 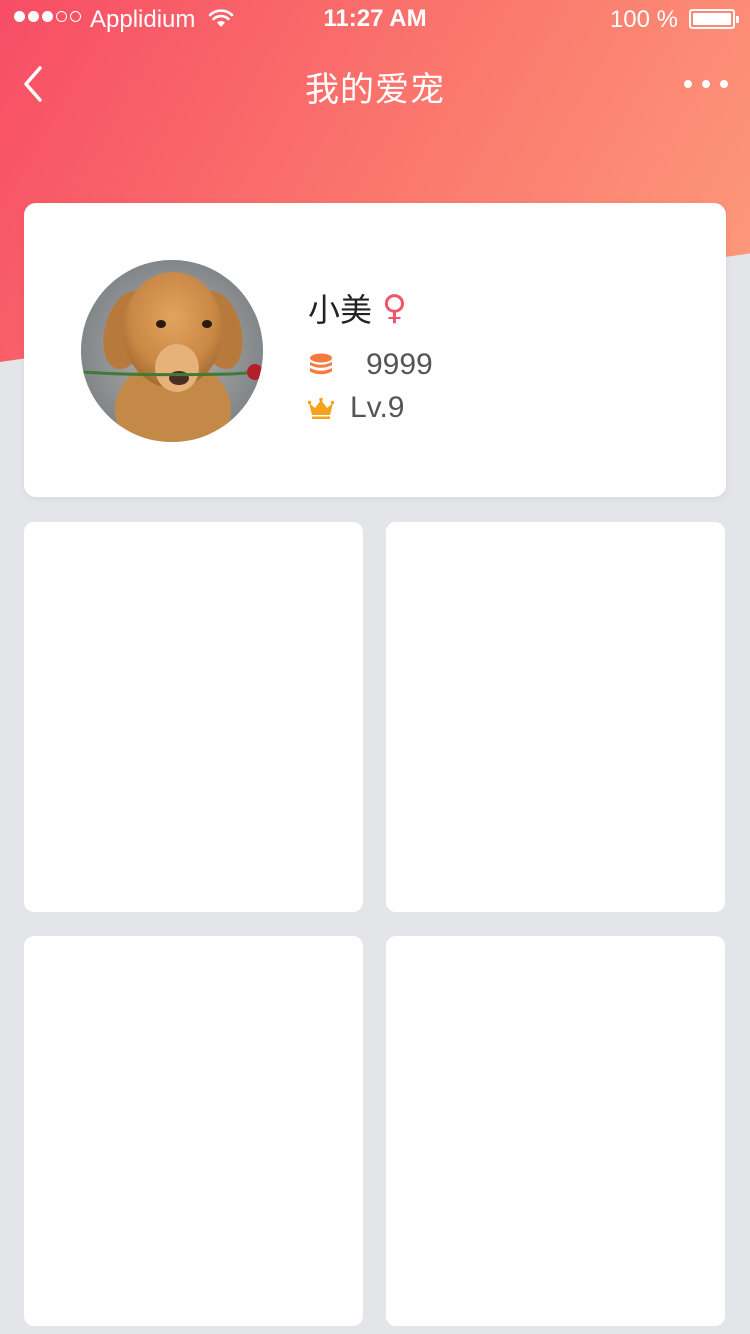 What do you see at coordinates (377, 407) in the screenshot?
I see `level-value: Lv.9` at bounding box center [377, 407].